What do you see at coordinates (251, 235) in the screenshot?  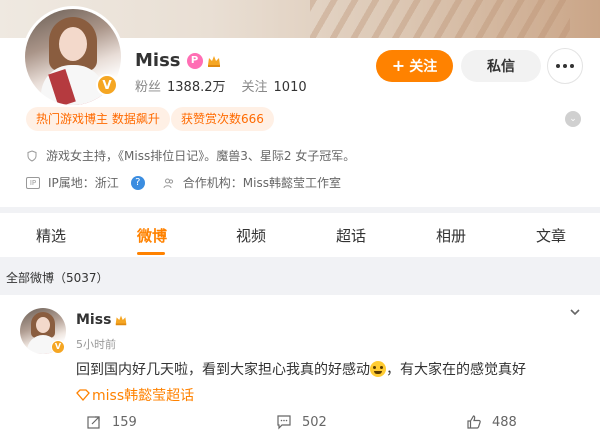 I see `tab-video: 视频` at bounding box center [251, 235].